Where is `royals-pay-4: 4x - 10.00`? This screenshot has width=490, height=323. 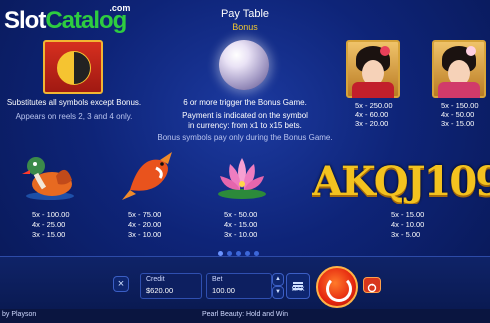
royals-pay-4: 4x - 10.00 is located at coordinates (408, 224).